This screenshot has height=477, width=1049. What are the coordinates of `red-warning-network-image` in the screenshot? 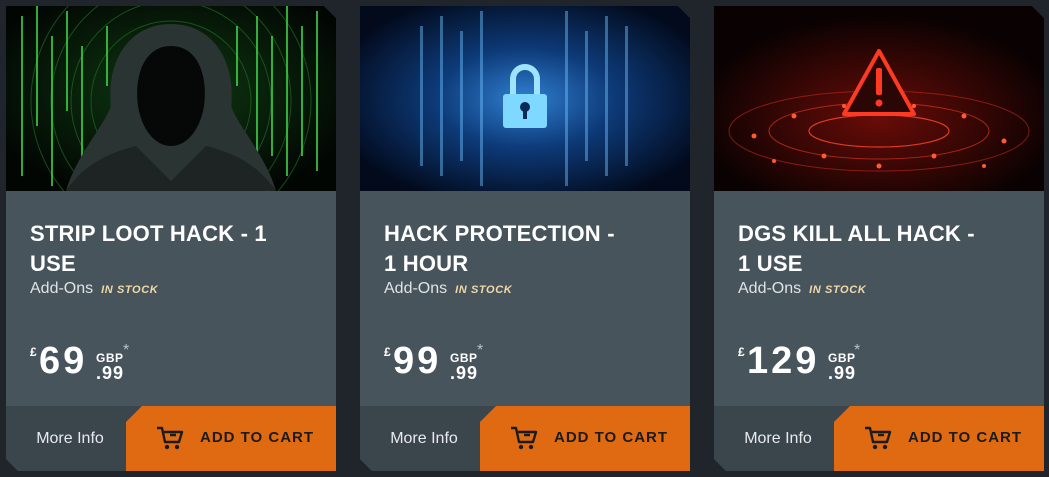 It's located at (879, 98).